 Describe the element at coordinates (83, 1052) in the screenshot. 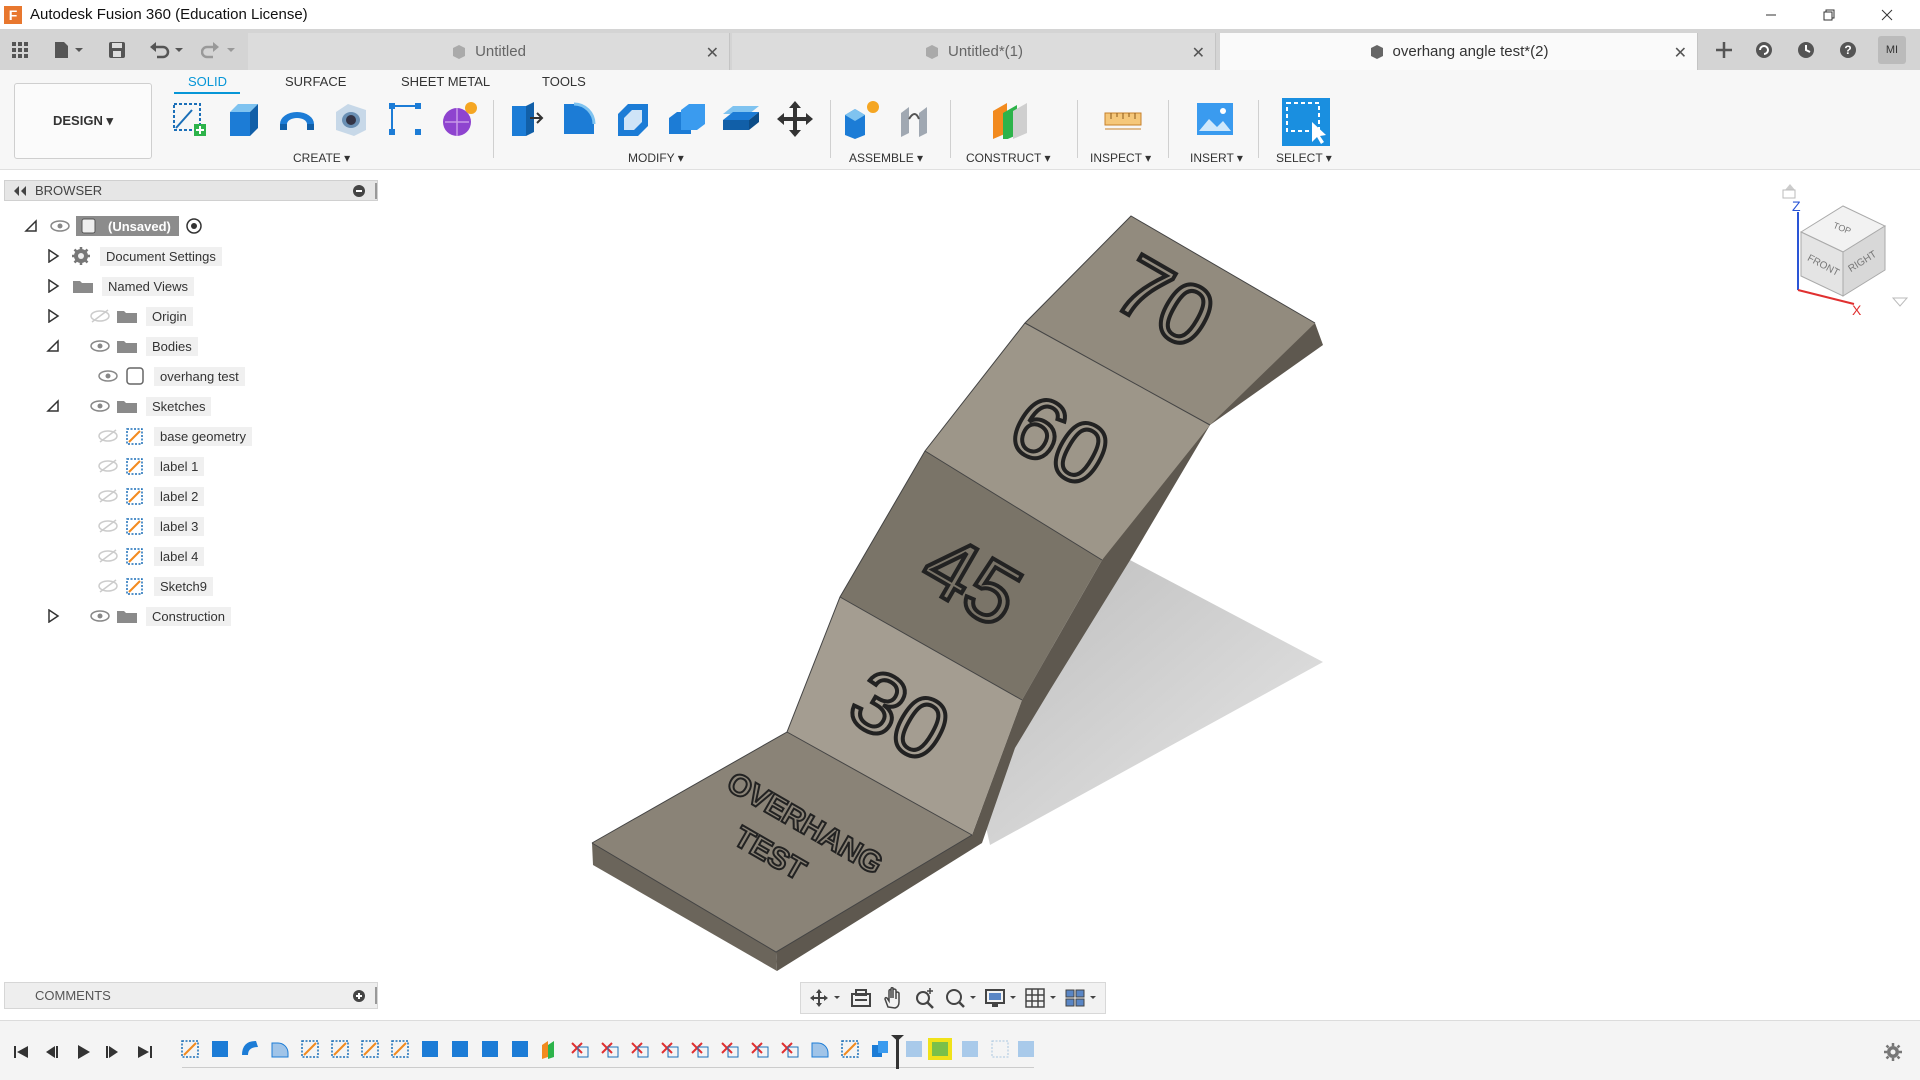

I see `play-button` at that location.